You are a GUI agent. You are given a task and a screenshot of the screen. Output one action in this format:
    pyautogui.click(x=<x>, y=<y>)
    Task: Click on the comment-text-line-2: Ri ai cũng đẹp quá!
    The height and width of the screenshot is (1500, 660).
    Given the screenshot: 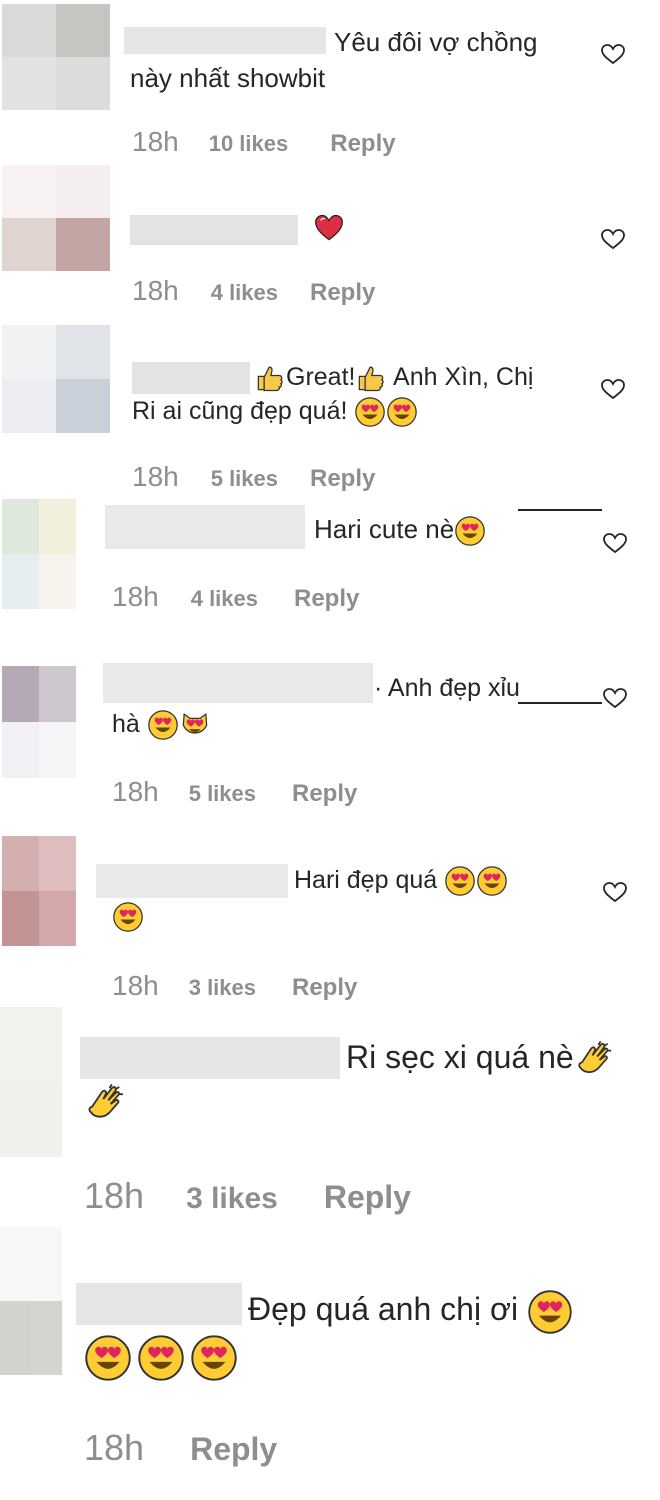 What is the action you would take?
    pyautogui.click(x=275, y=411)
    